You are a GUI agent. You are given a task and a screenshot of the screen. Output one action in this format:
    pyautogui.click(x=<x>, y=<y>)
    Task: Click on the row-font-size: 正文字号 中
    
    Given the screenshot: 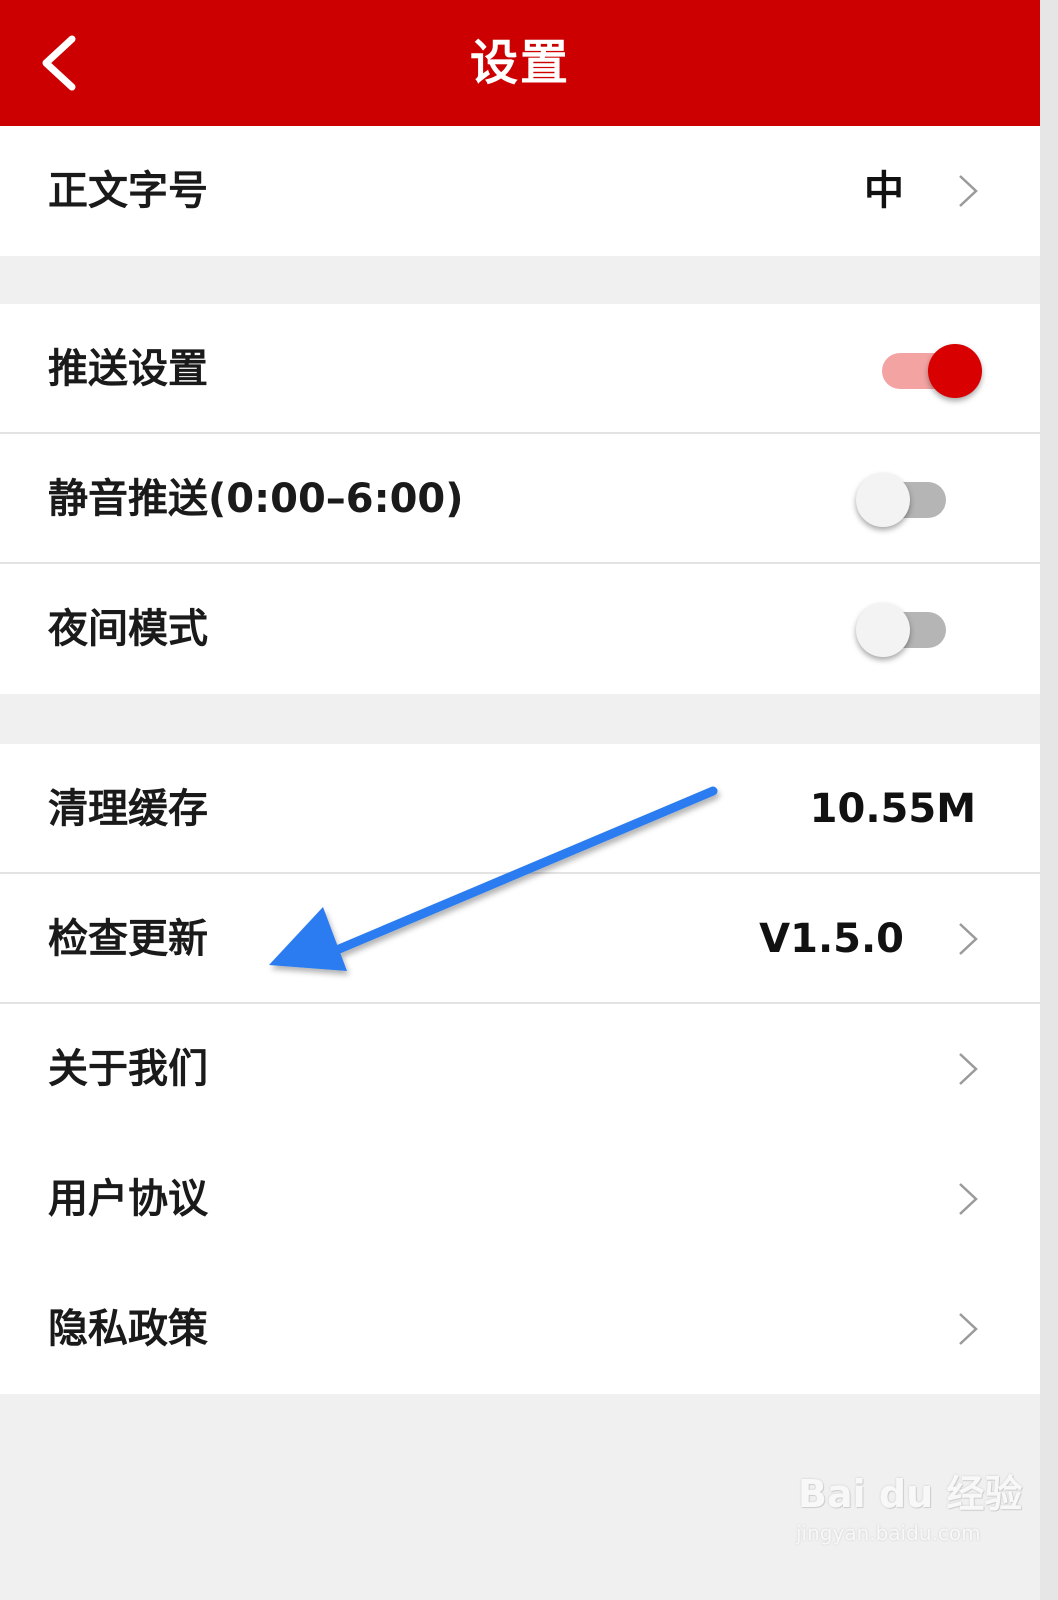 What is the action you would take?
    pyautogui.click(x=520, y=191)
    